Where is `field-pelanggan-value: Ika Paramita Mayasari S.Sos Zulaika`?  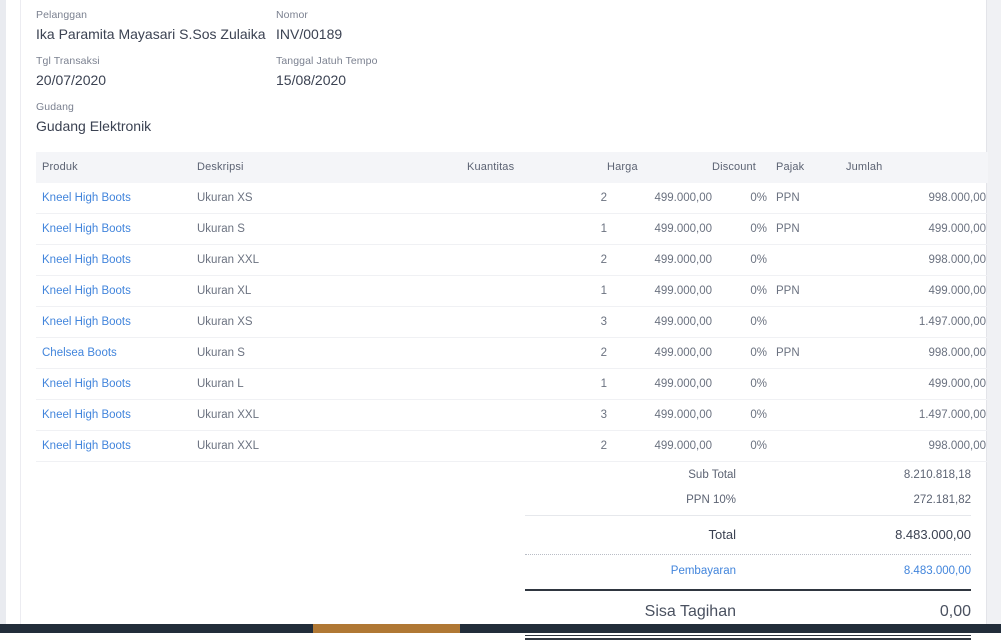
field-pelanggan-value: Ika Paramita Mayasari S.Sos Zulaika is located at coordinates (151, 34).